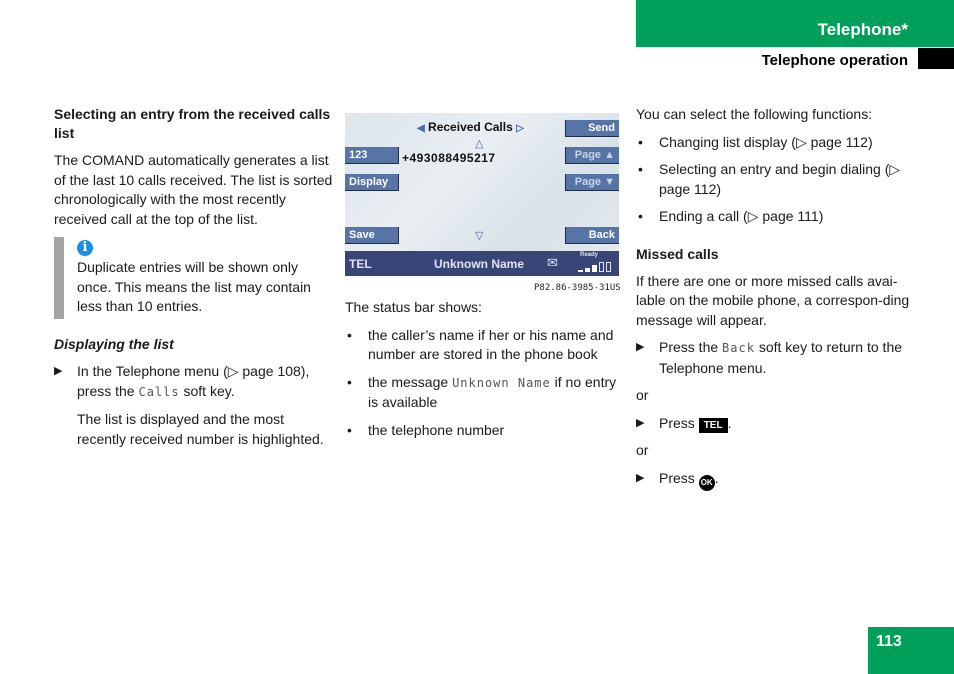  What do you see at coordinates (592, 155) in the screenshot?
I see `softkey-page-up: Page ▲` at bounding box center [592, 155].